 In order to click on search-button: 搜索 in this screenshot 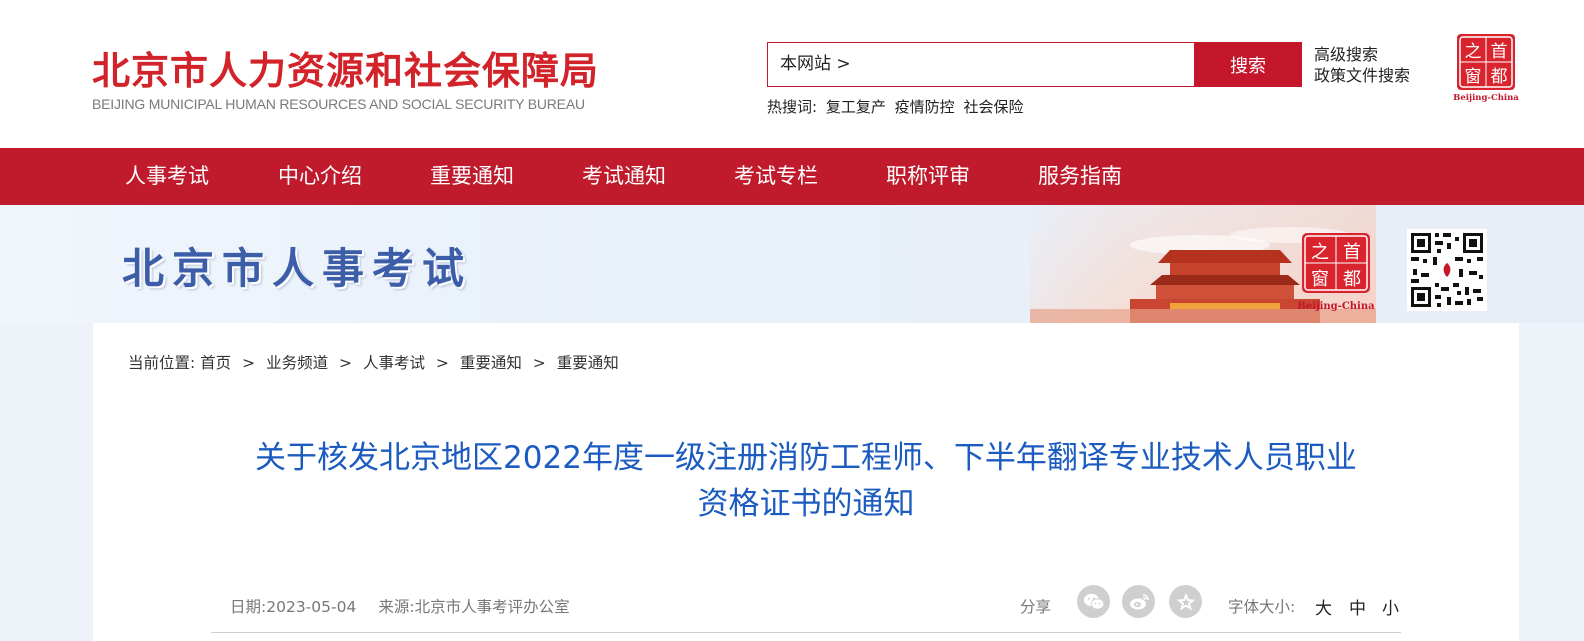, I will do `click(1248, 64)`.